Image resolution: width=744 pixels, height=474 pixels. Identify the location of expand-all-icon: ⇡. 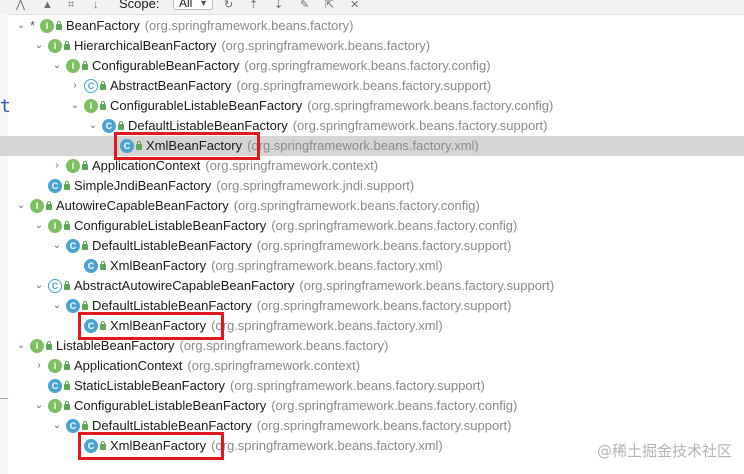
(253, 5).